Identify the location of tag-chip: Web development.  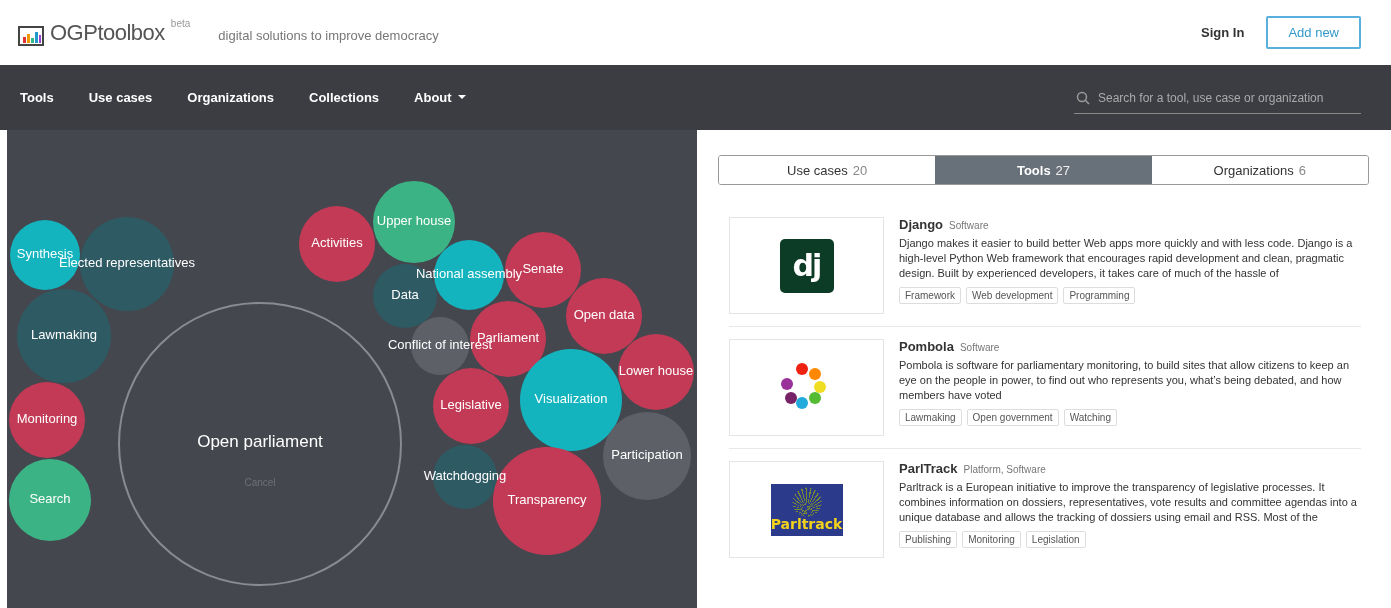
(1012, 295).